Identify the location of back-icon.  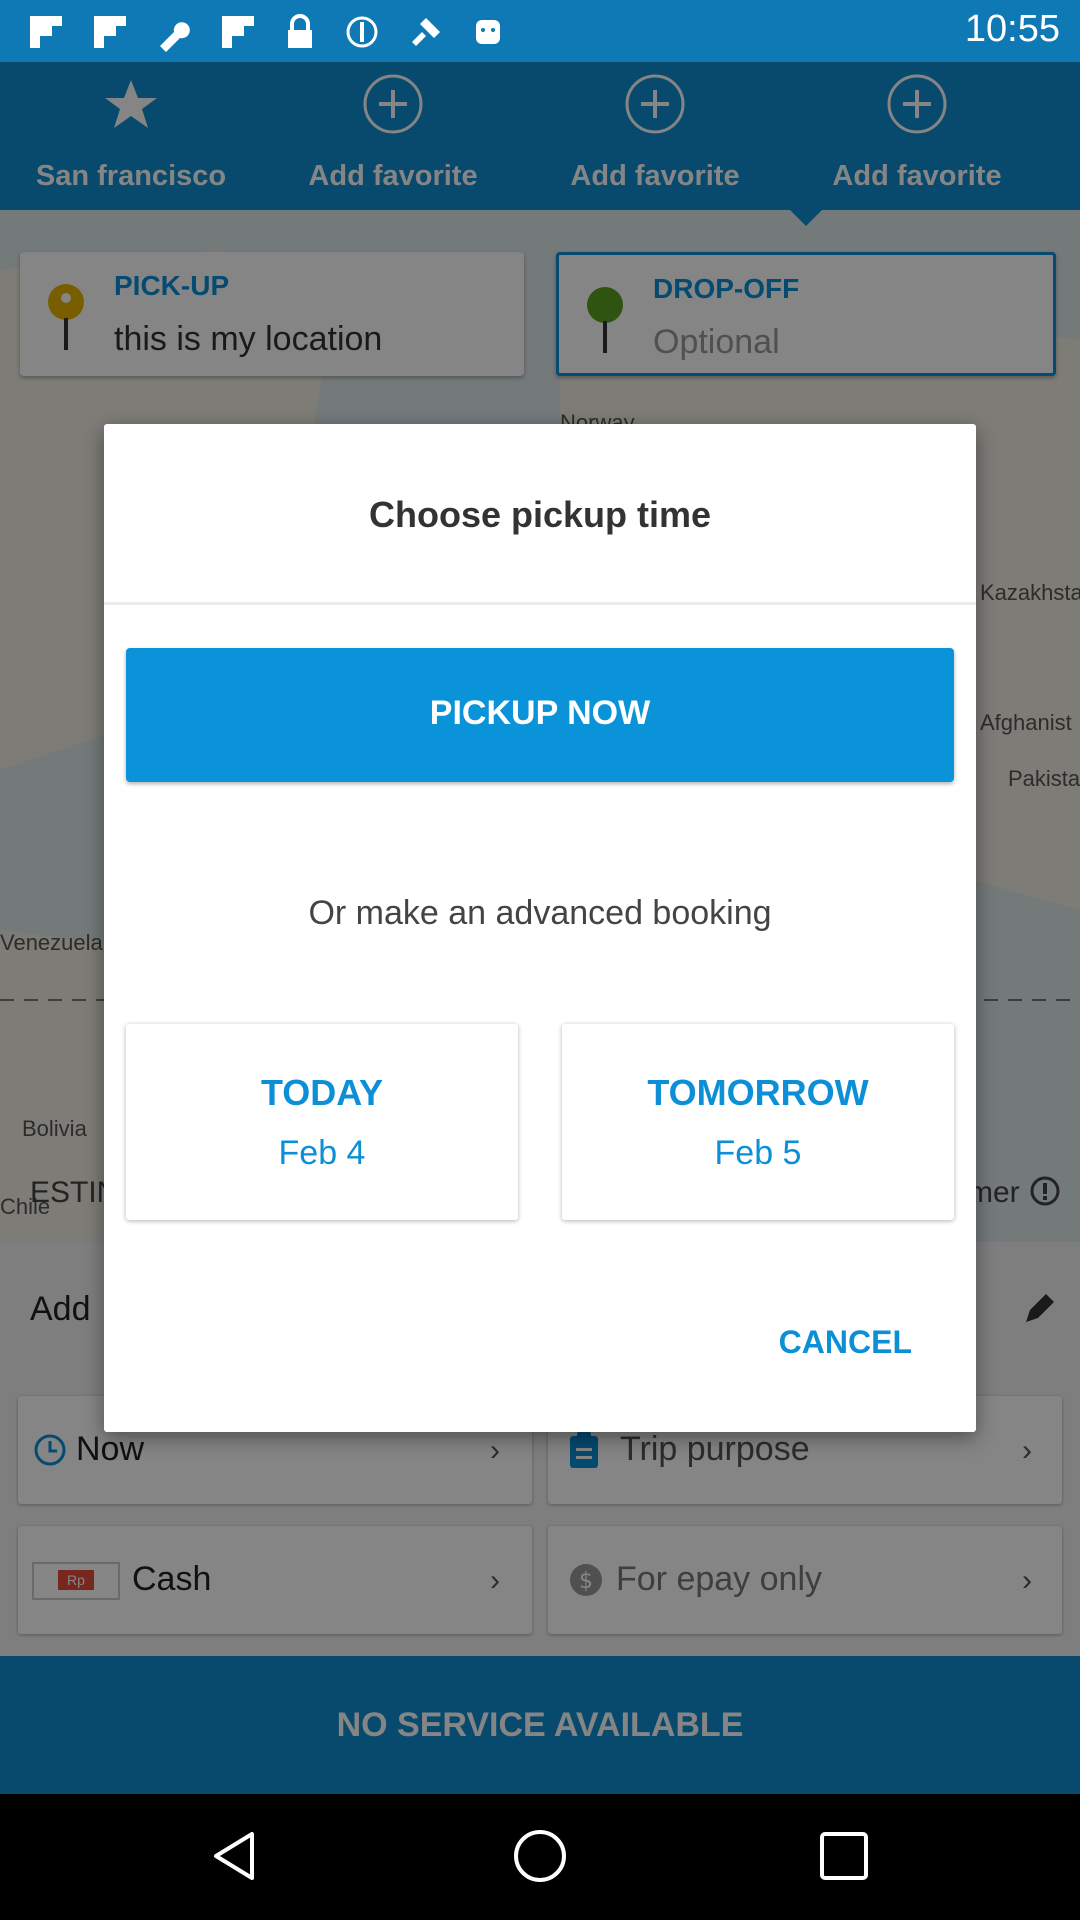
(236, 1856).